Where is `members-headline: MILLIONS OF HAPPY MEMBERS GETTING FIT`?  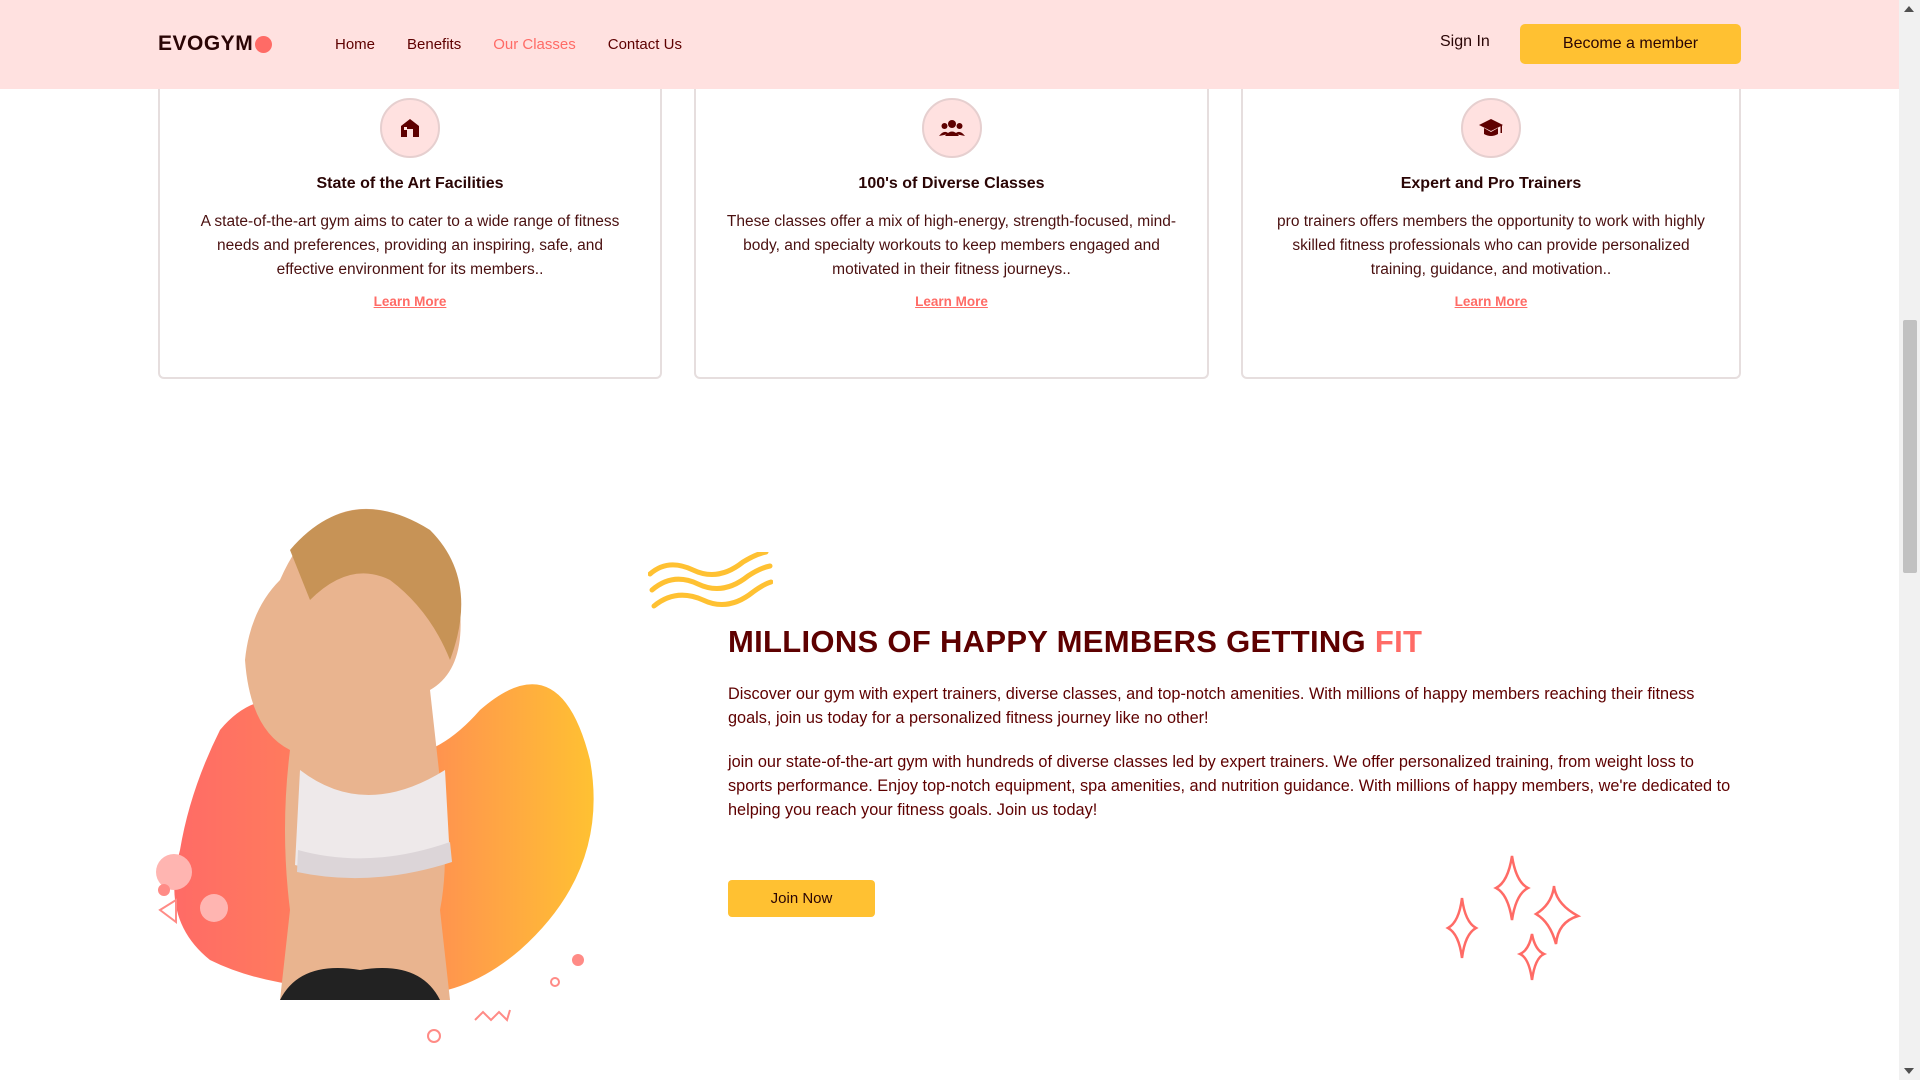
members-headline: MILLIONS OF HAPPY MEMBERS GETTING FIT is located at coordinates (1075, 642).